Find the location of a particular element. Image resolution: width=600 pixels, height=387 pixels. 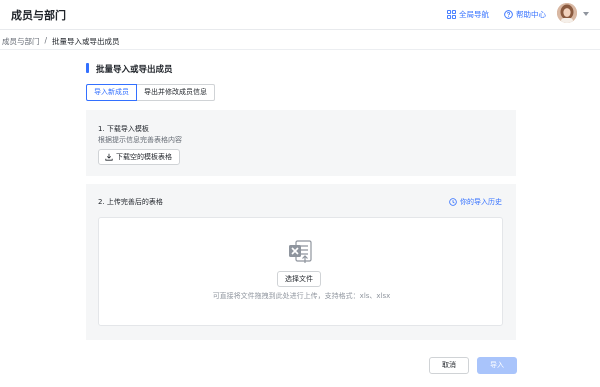

import-history-link: 你的导入历史 is located at coordinates (475, 202).